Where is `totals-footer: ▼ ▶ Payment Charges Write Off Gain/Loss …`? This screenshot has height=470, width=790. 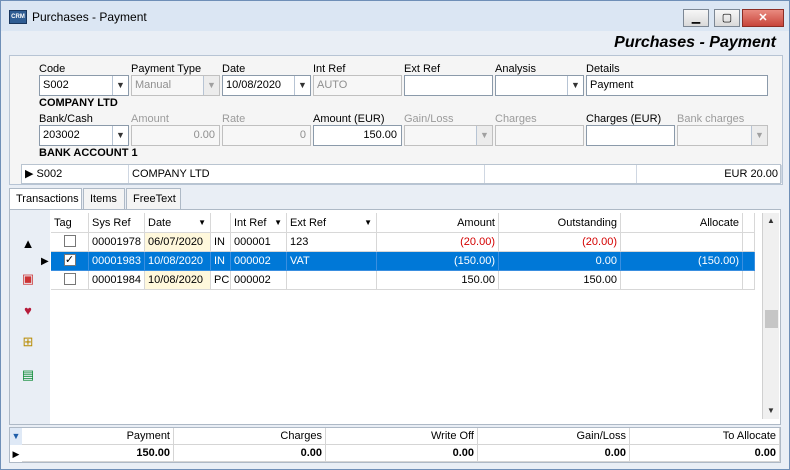 totals-footer: ▼ ▶ Payment Charges Write Off Gain/Loss … is located at coordinates (395, 445).